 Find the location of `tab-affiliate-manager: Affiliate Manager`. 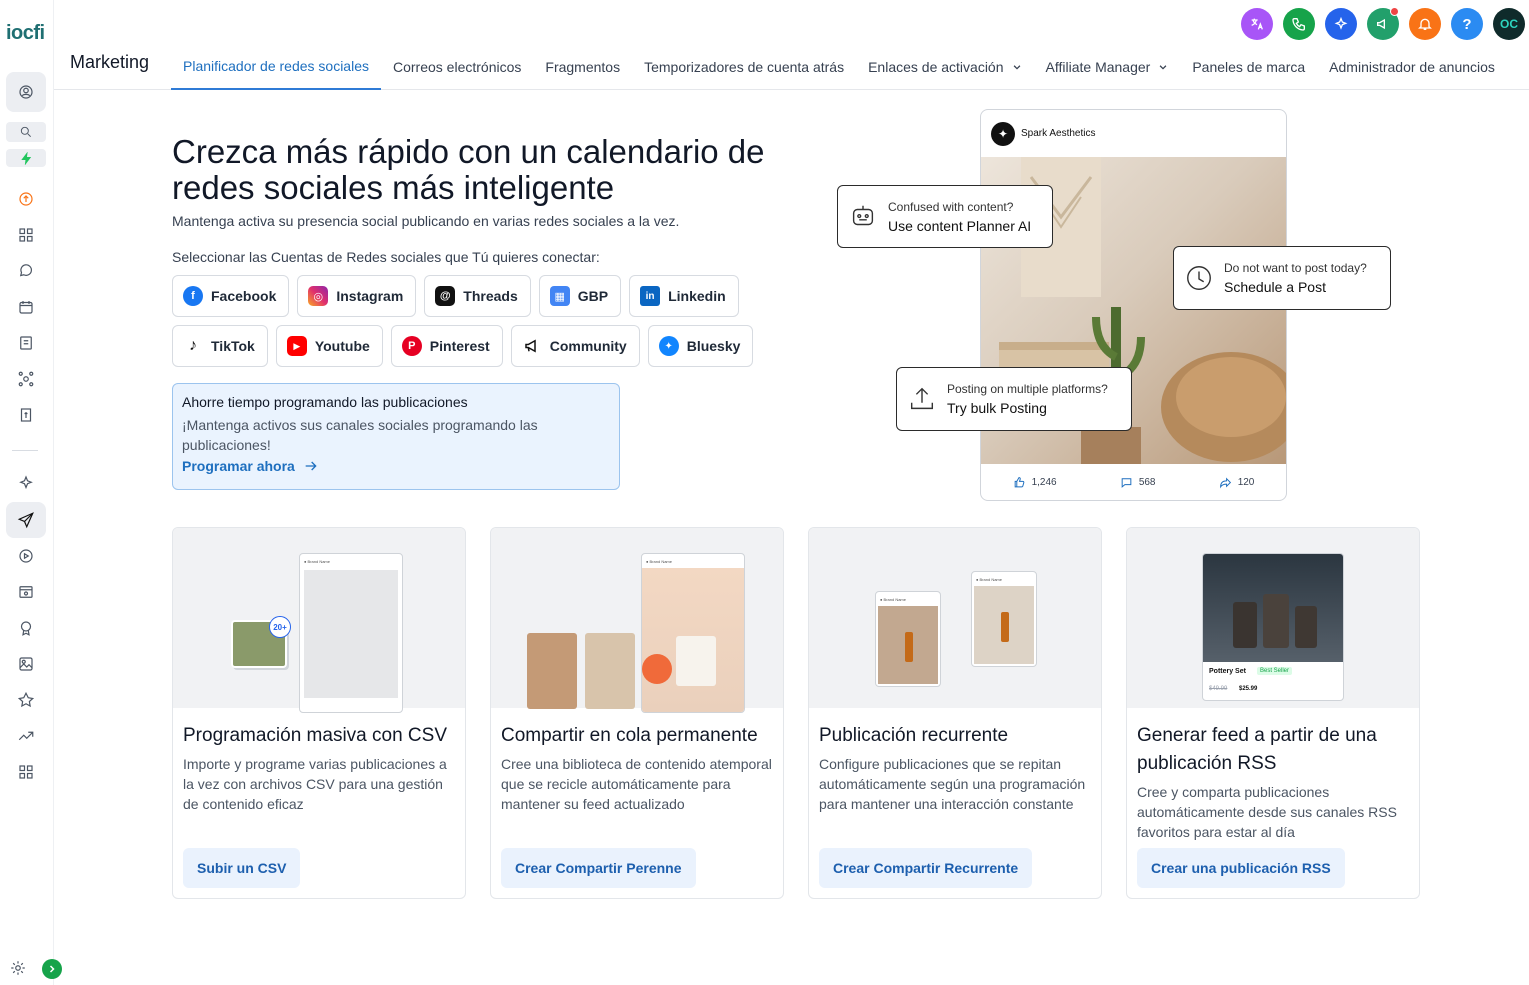

tab-affiliate-manager: Affiliate Manager is located at coordinates (1107, 67).